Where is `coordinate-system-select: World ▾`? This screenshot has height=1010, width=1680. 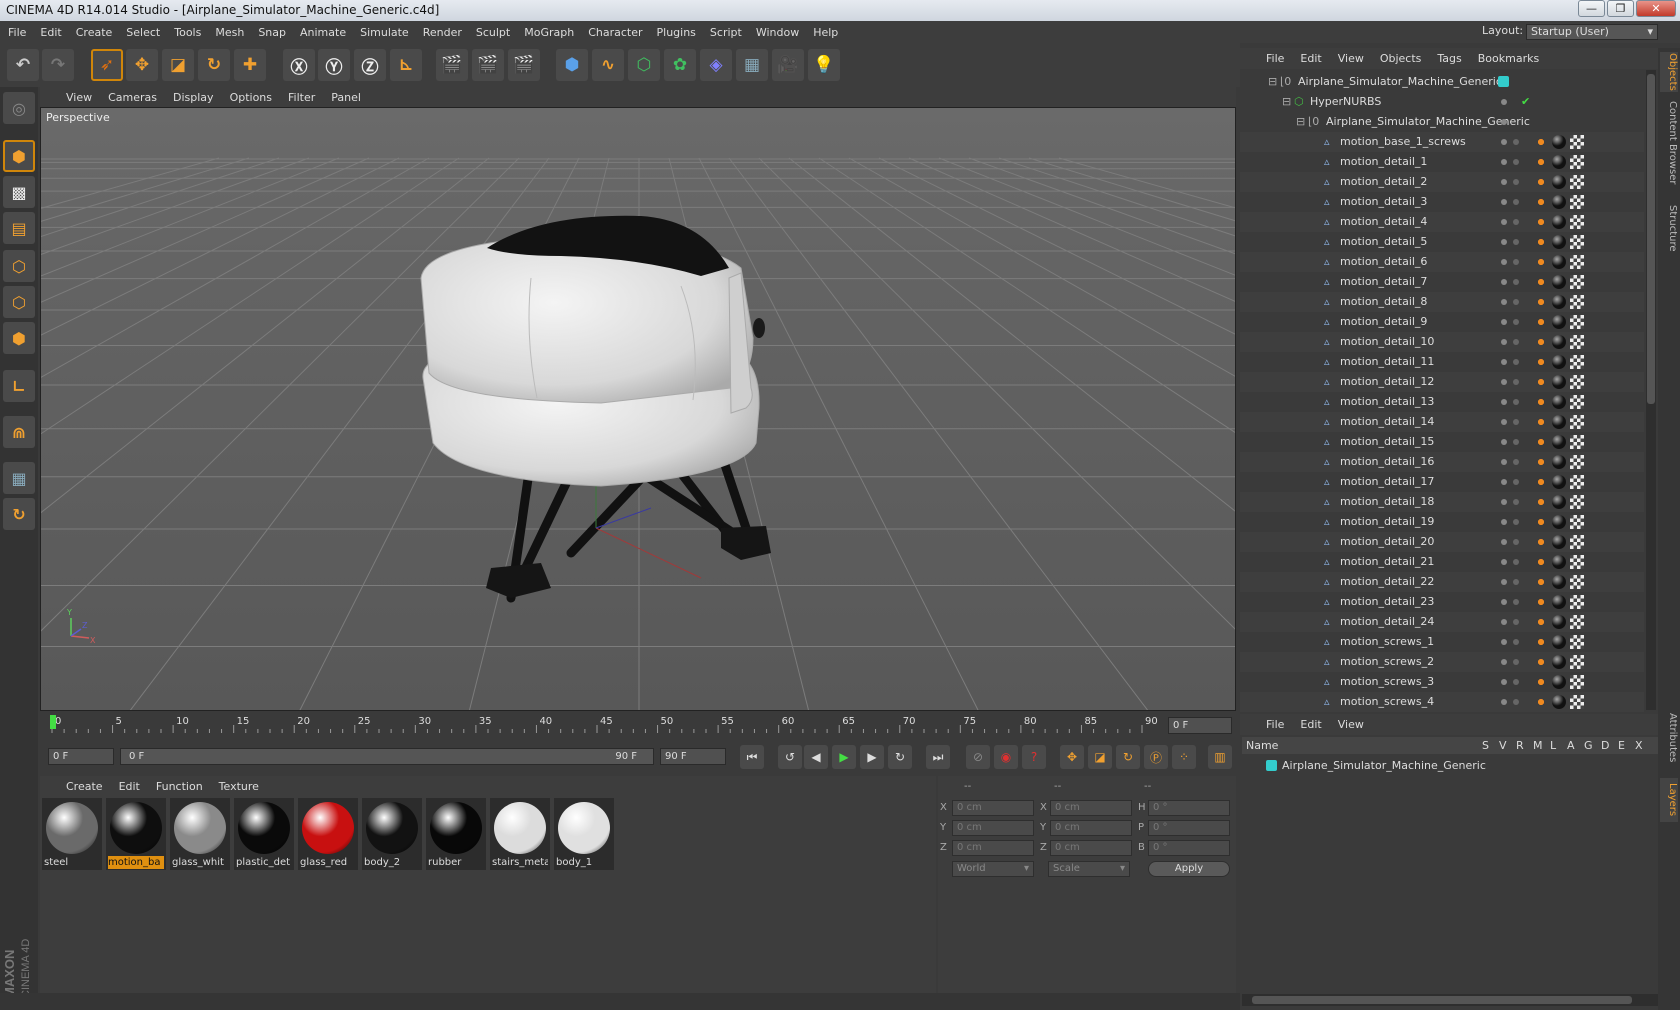 coordinate-system-select: World ▾ is located at coordinates (993, 869).